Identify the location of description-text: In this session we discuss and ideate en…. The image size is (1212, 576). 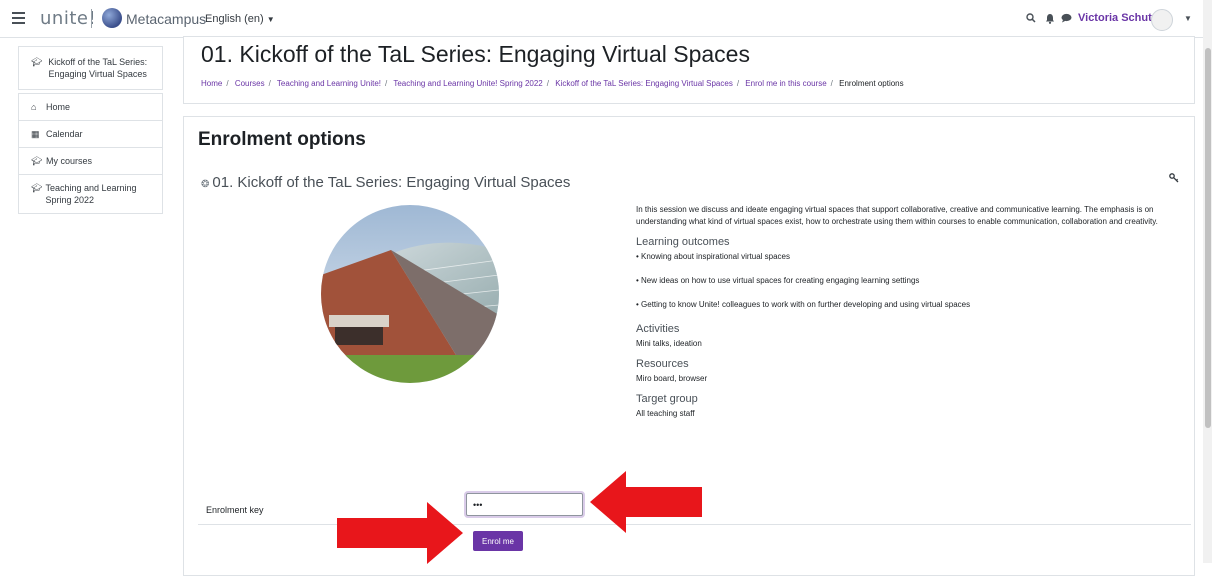
(897, 215).